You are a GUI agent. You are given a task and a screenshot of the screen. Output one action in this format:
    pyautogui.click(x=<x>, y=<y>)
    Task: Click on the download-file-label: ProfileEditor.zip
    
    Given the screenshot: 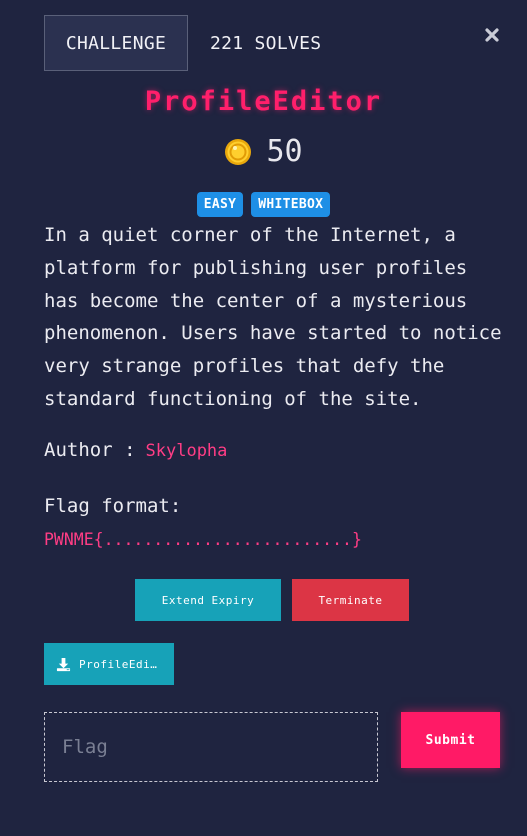 What is the action you would take?
    pyautogui.click(x=120, y=664)
    